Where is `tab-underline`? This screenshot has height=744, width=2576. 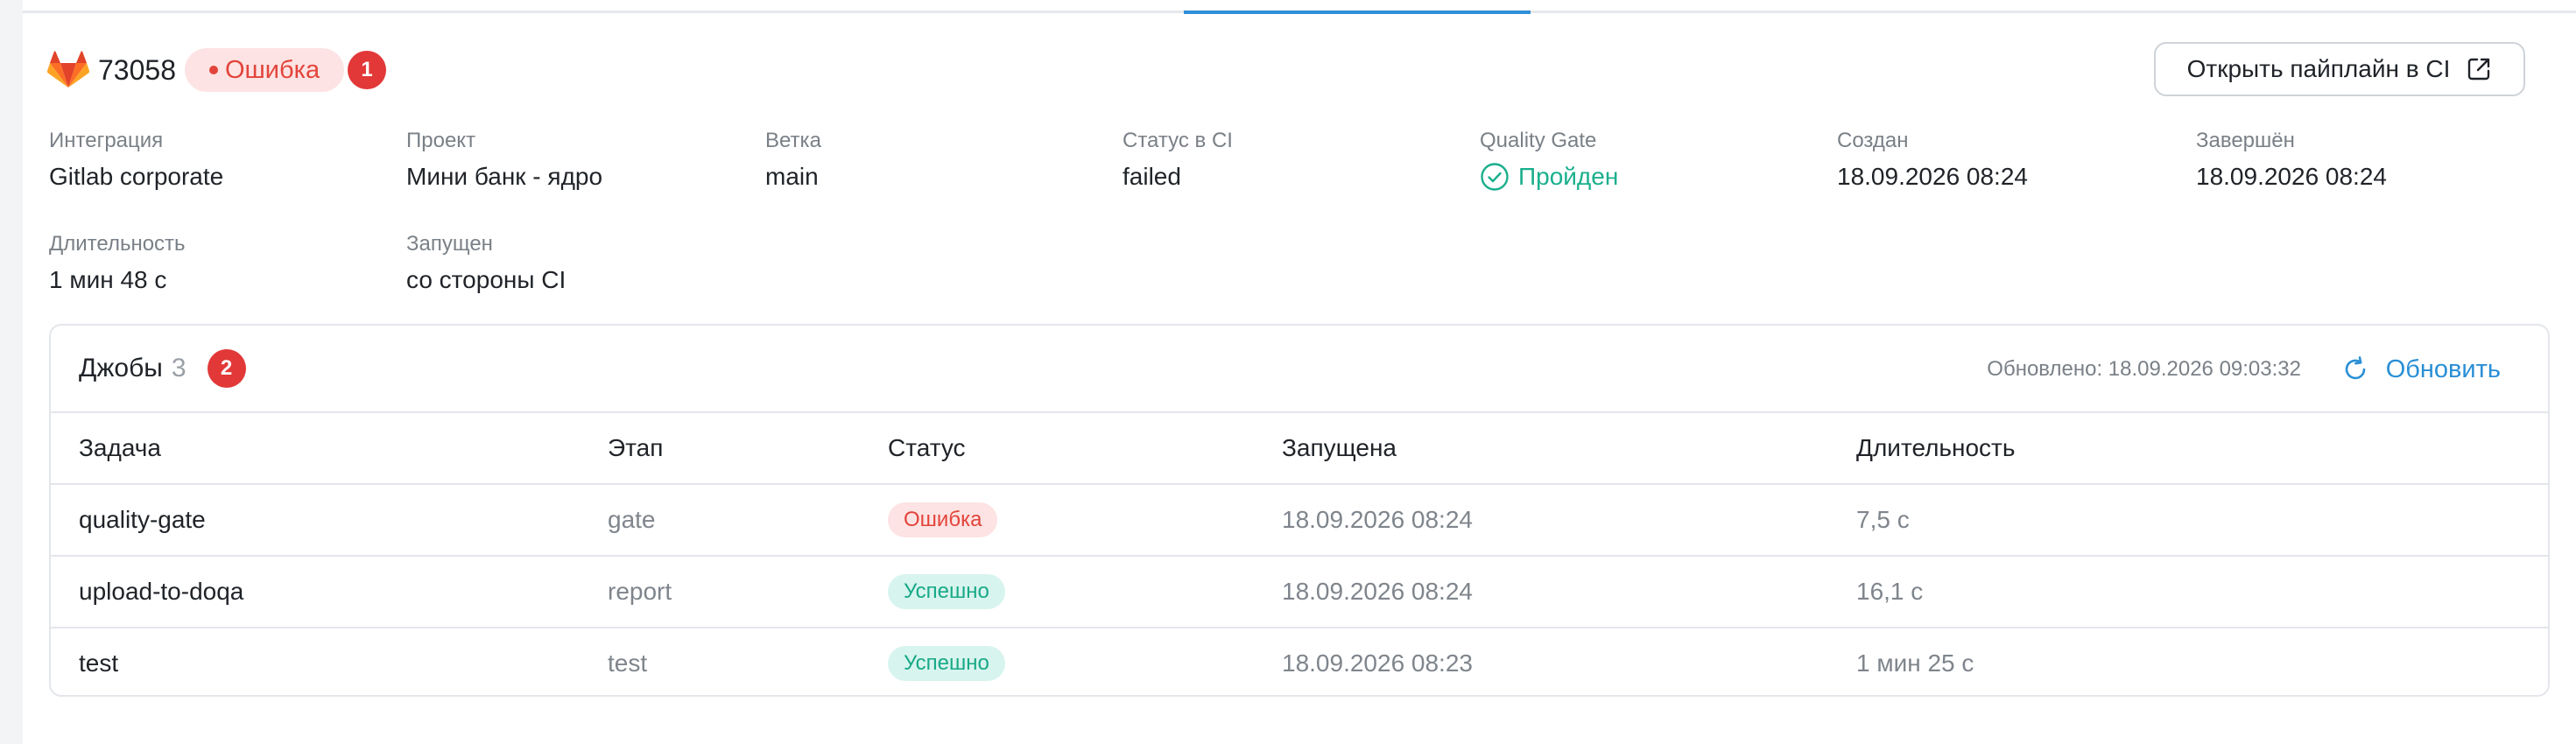
tab-underline is located at coordinates (1299, 12).